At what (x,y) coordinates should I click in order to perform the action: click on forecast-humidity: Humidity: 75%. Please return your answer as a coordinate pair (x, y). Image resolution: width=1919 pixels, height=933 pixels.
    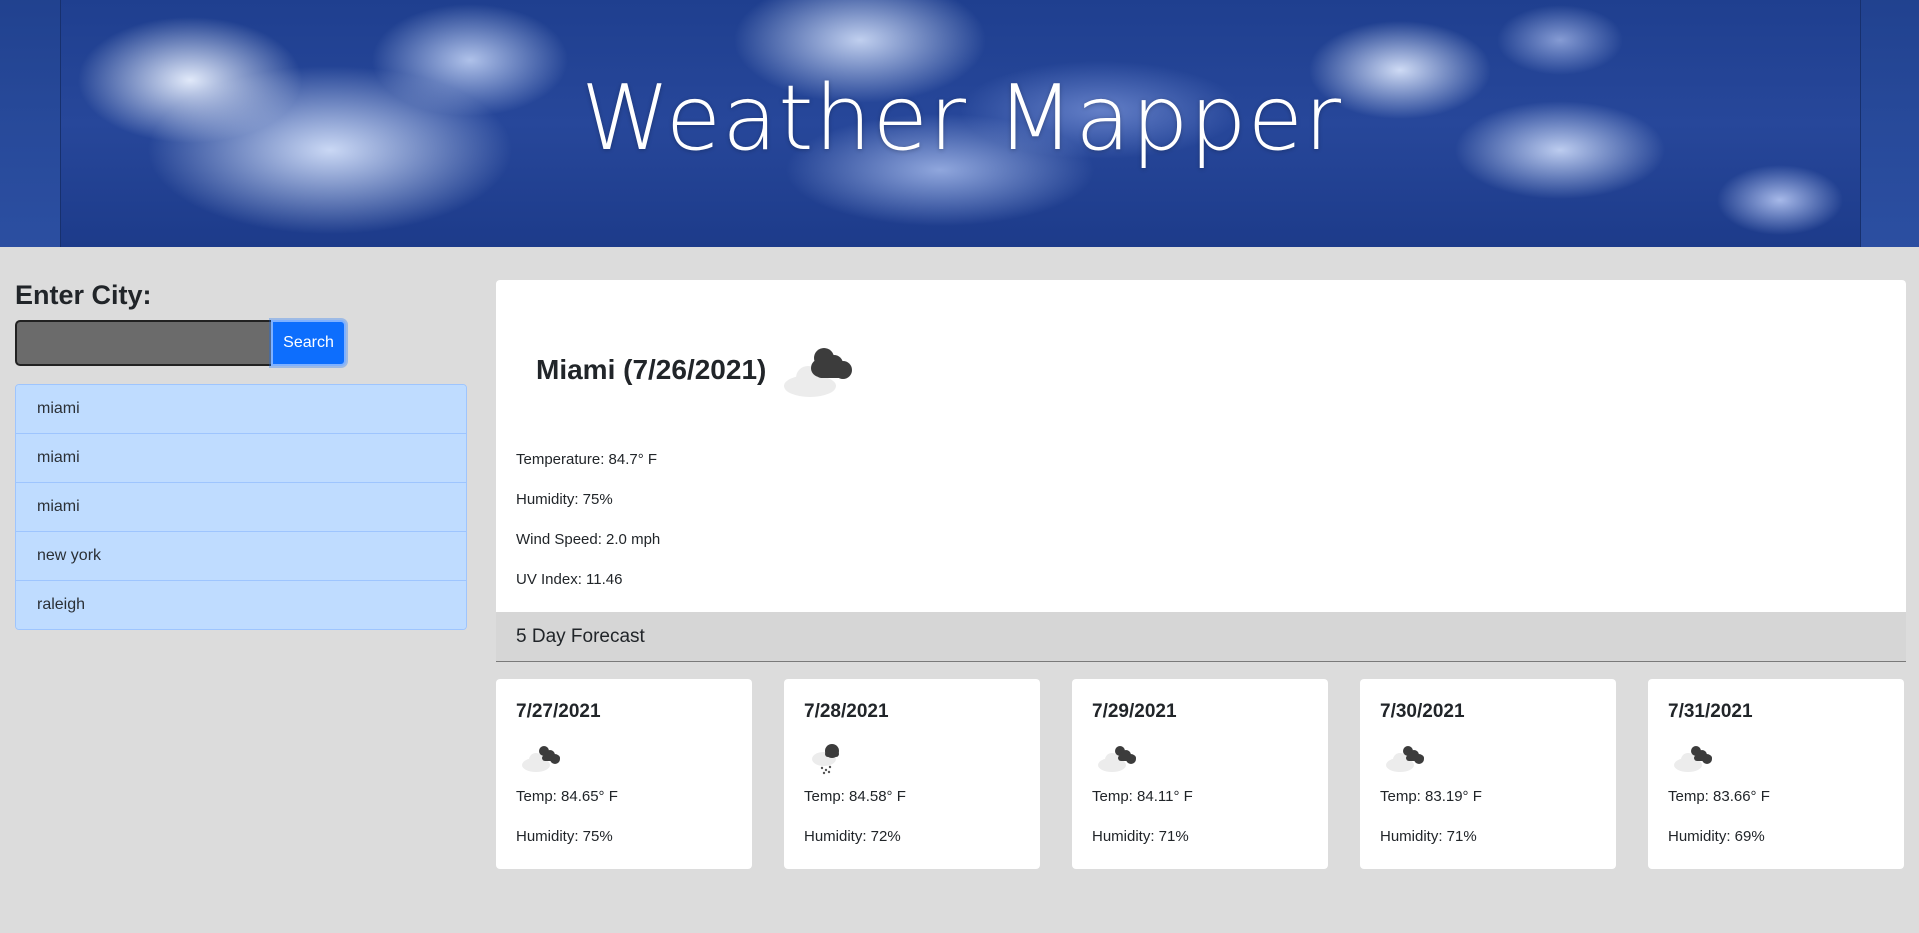
    Looking at the image, I should click on (564, 836).